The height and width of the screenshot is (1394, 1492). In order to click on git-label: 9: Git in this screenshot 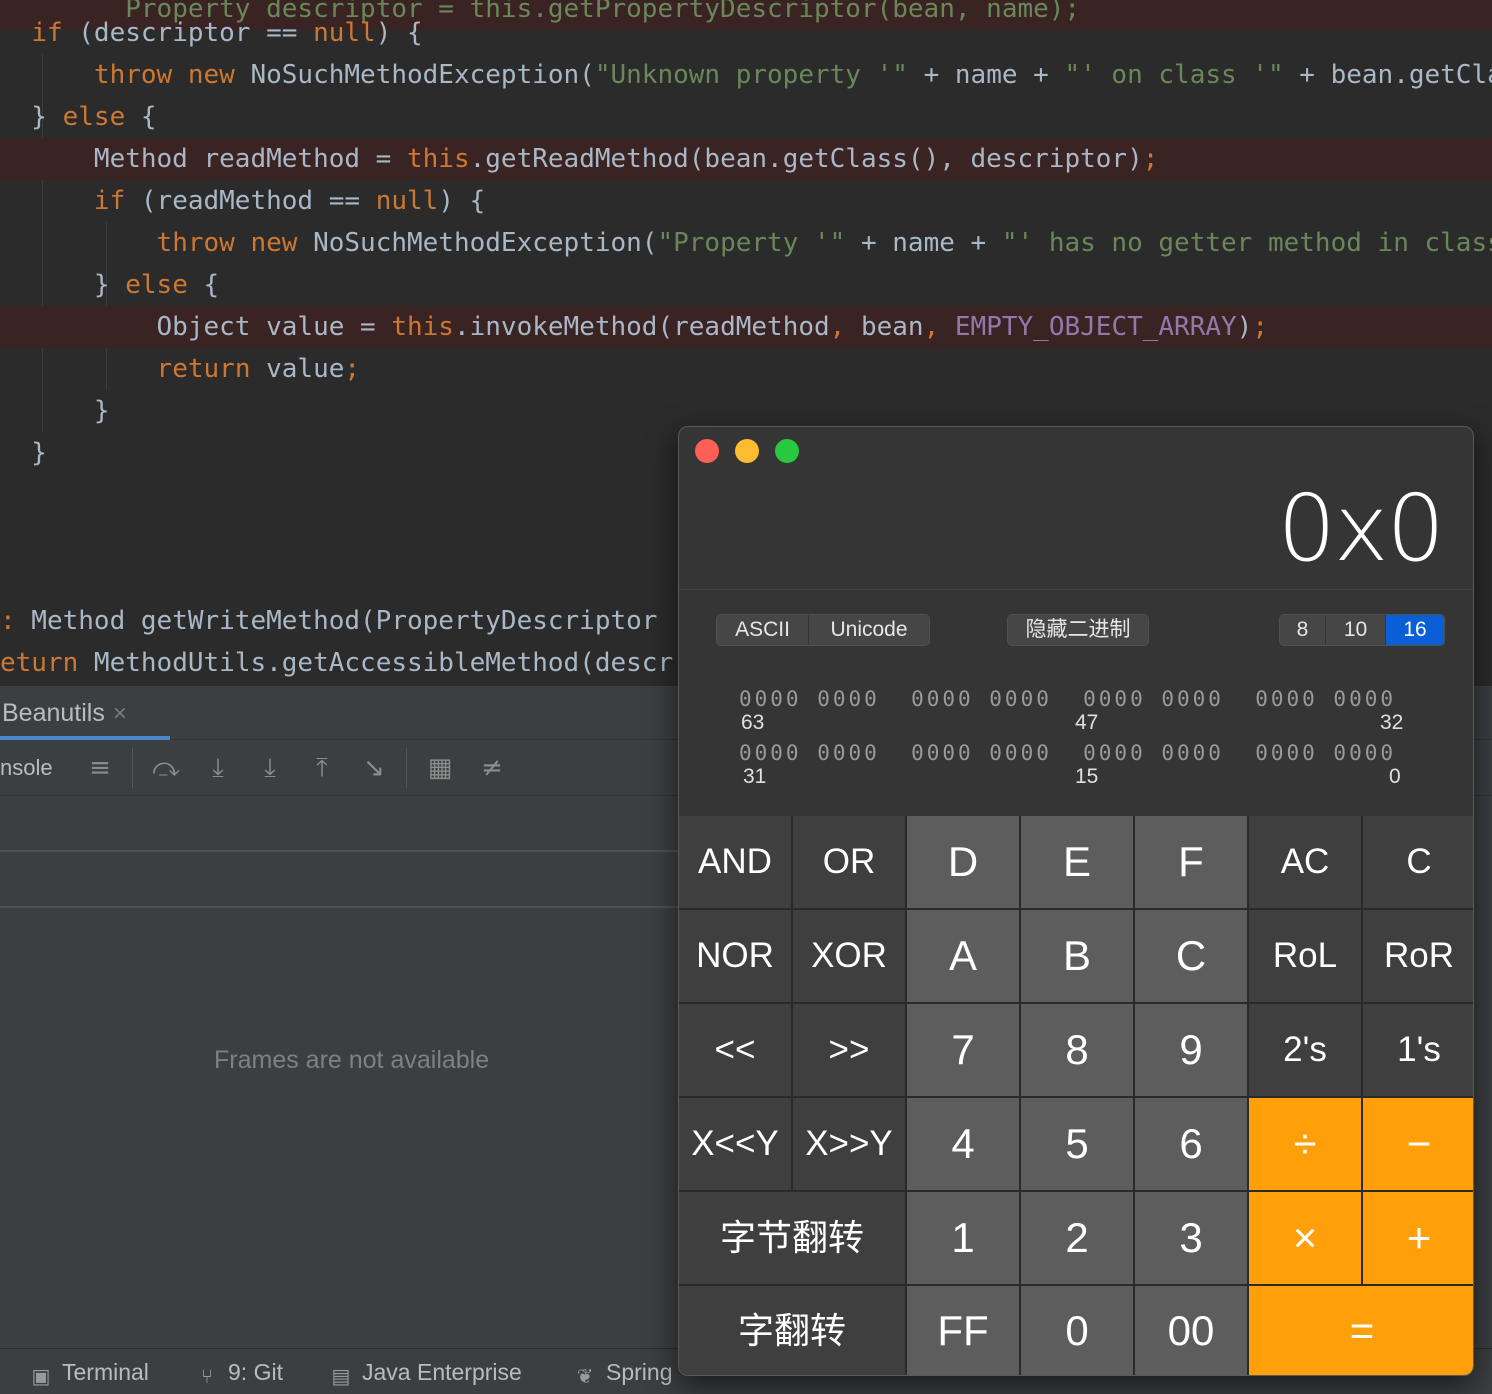, I will do `click(255, 1372)`.